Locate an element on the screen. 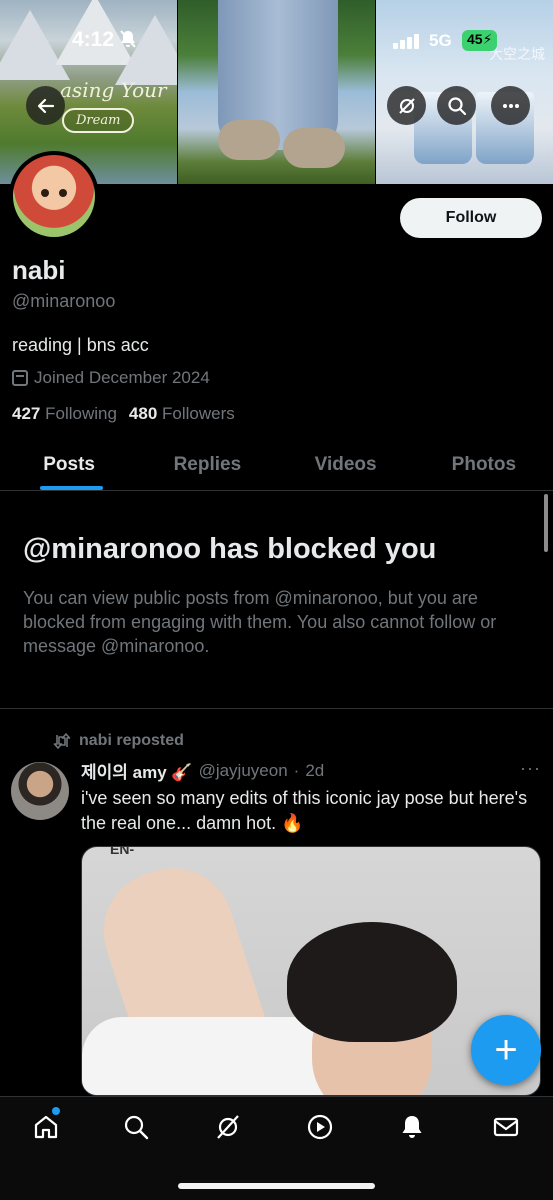 The width and height of the screenshot is (553, 1200). profile-bio: reading | bns acc is located at coordinates (80, 345).